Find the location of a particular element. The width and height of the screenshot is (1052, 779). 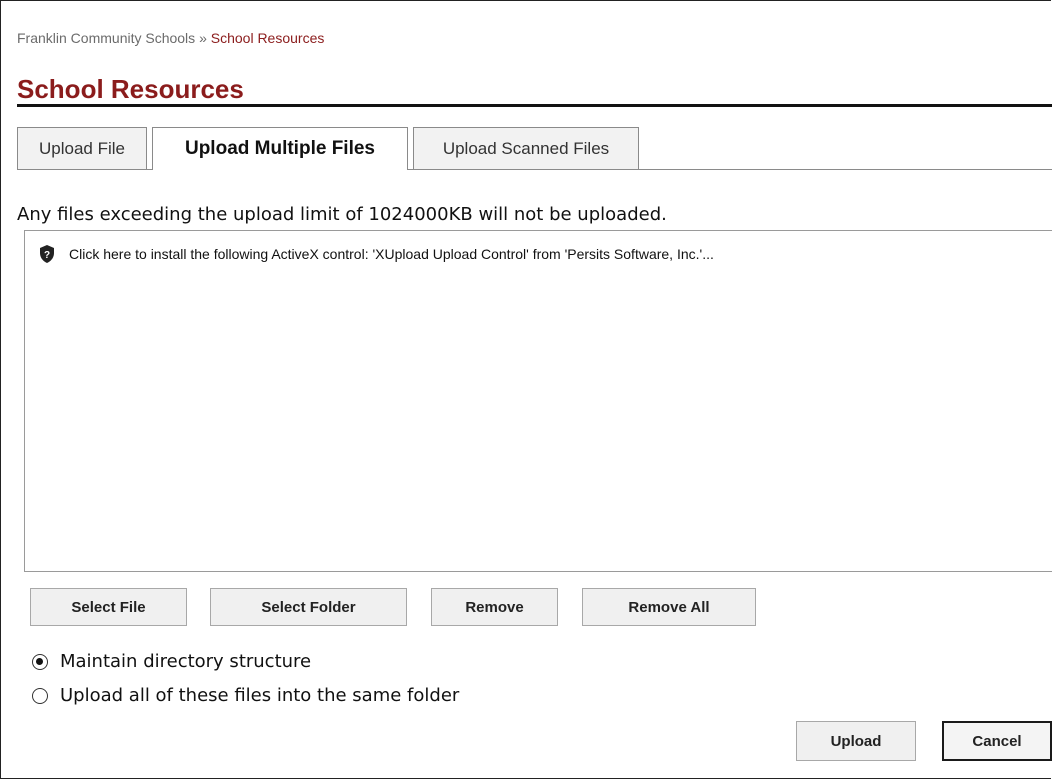

cancel-button: Cancel is located at coordinates (997, 741).